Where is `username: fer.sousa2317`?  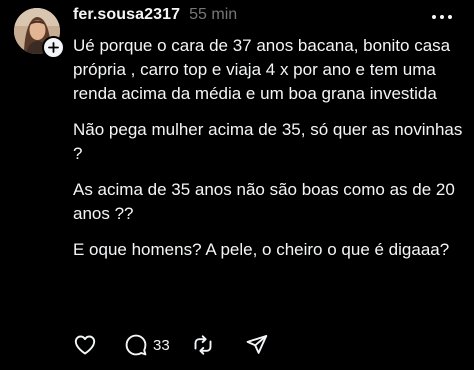 username: fer.sousa2317 is located at coordinates (126, 15).